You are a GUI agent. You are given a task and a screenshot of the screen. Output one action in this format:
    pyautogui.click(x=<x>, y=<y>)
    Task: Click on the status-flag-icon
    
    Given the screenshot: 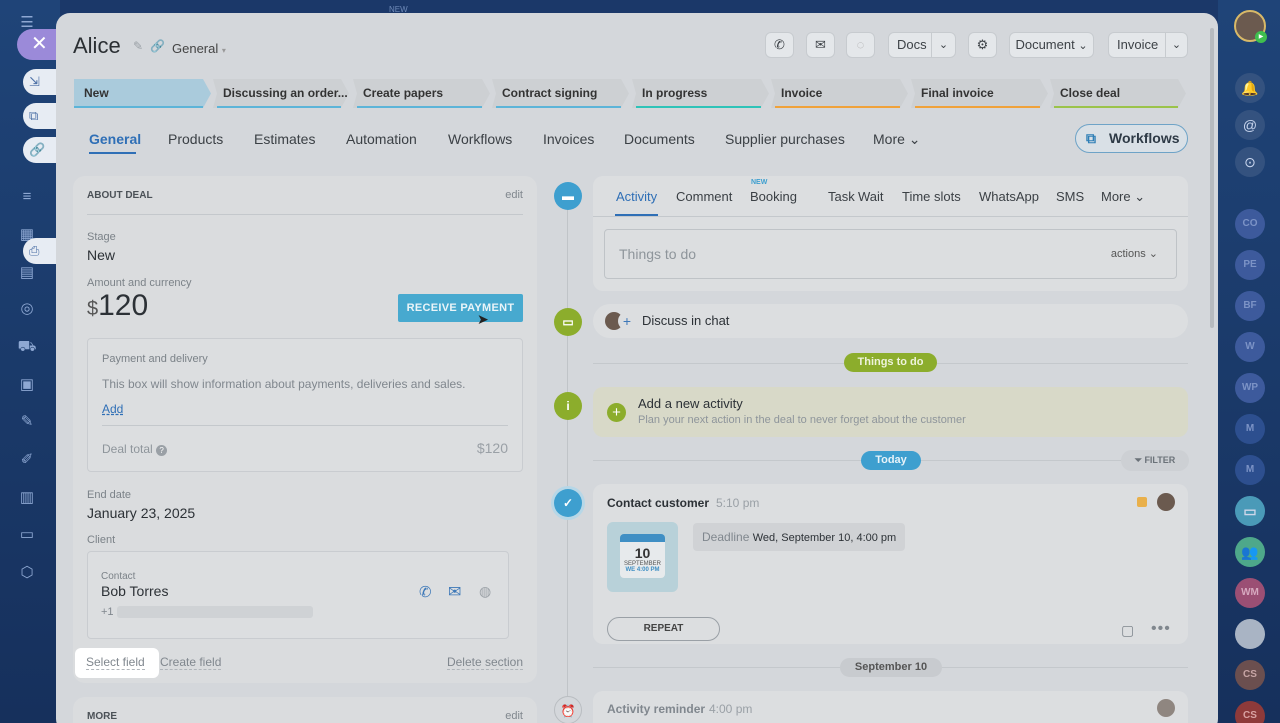 What is the action you would take?
    pyautogui.click(x=1142, y=502)
    